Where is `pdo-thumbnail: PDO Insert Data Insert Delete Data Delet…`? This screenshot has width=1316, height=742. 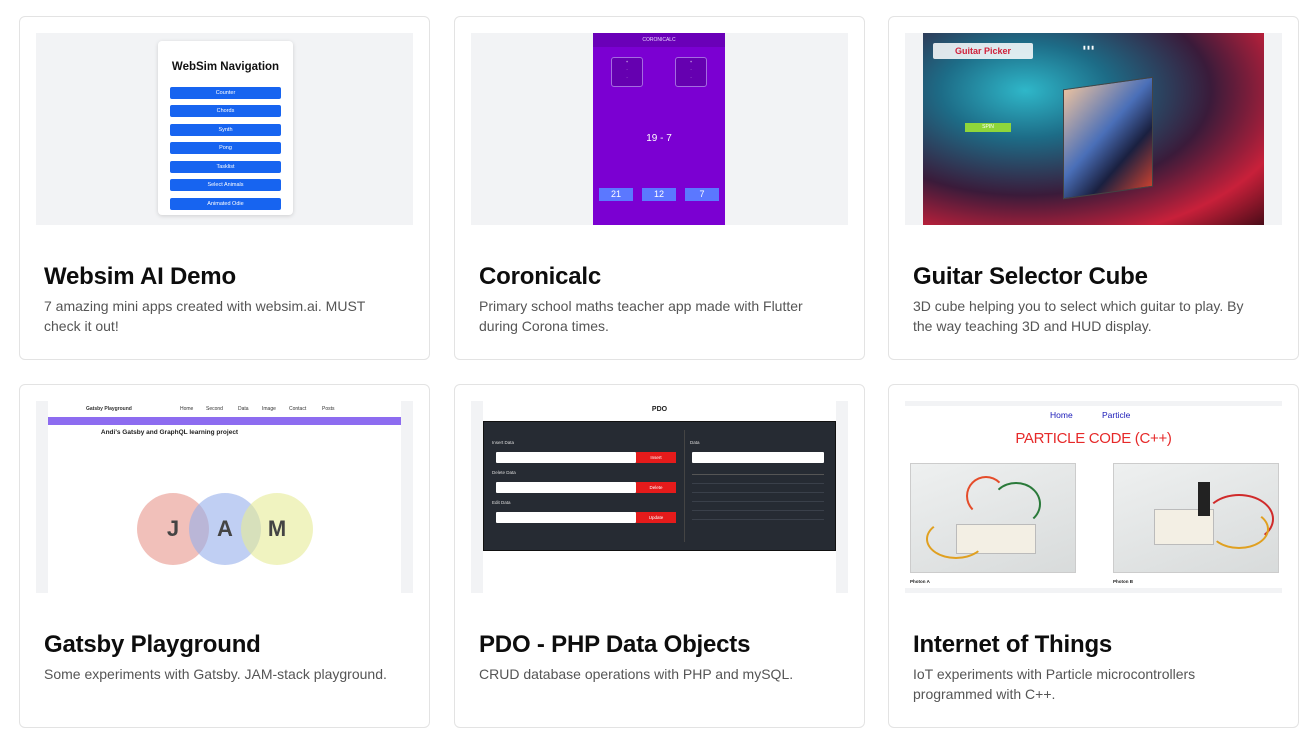 pdo-thumbnail: PDO Insert Data Insert Delete Data Delet… is located at coordinates (659, 497).